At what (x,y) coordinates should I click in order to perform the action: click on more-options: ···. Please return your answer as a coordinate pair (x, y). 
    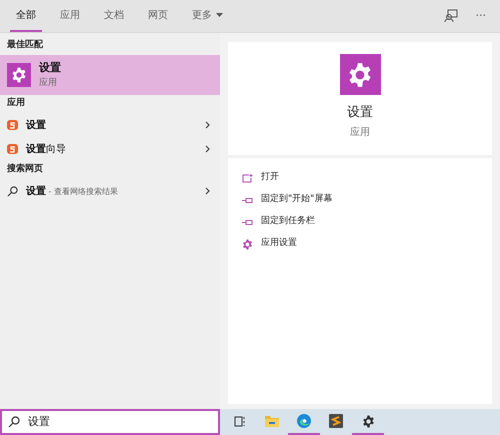
    Looking at the image, I should click on (481, 16).